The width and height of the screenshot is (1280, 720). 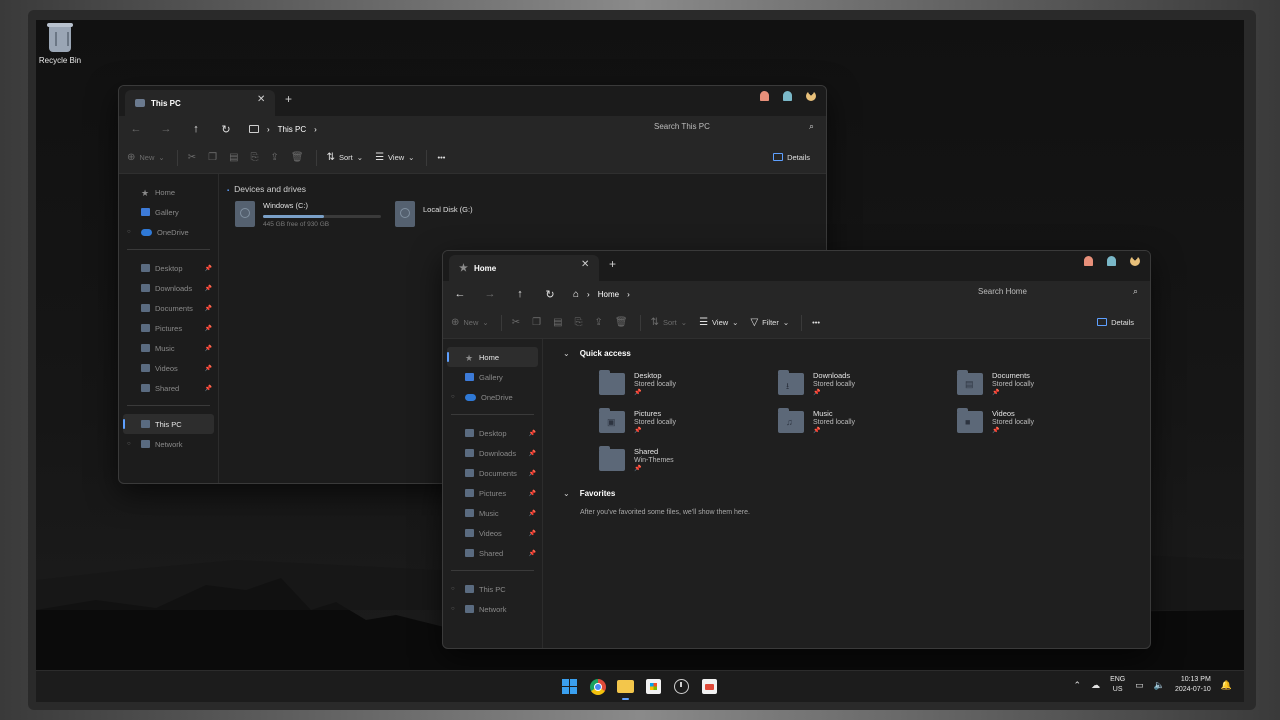 What do you see at coordinates (226, 129) in the screenshot?
I see `refresh-icon: ↻` at bounding box center [226, 129].